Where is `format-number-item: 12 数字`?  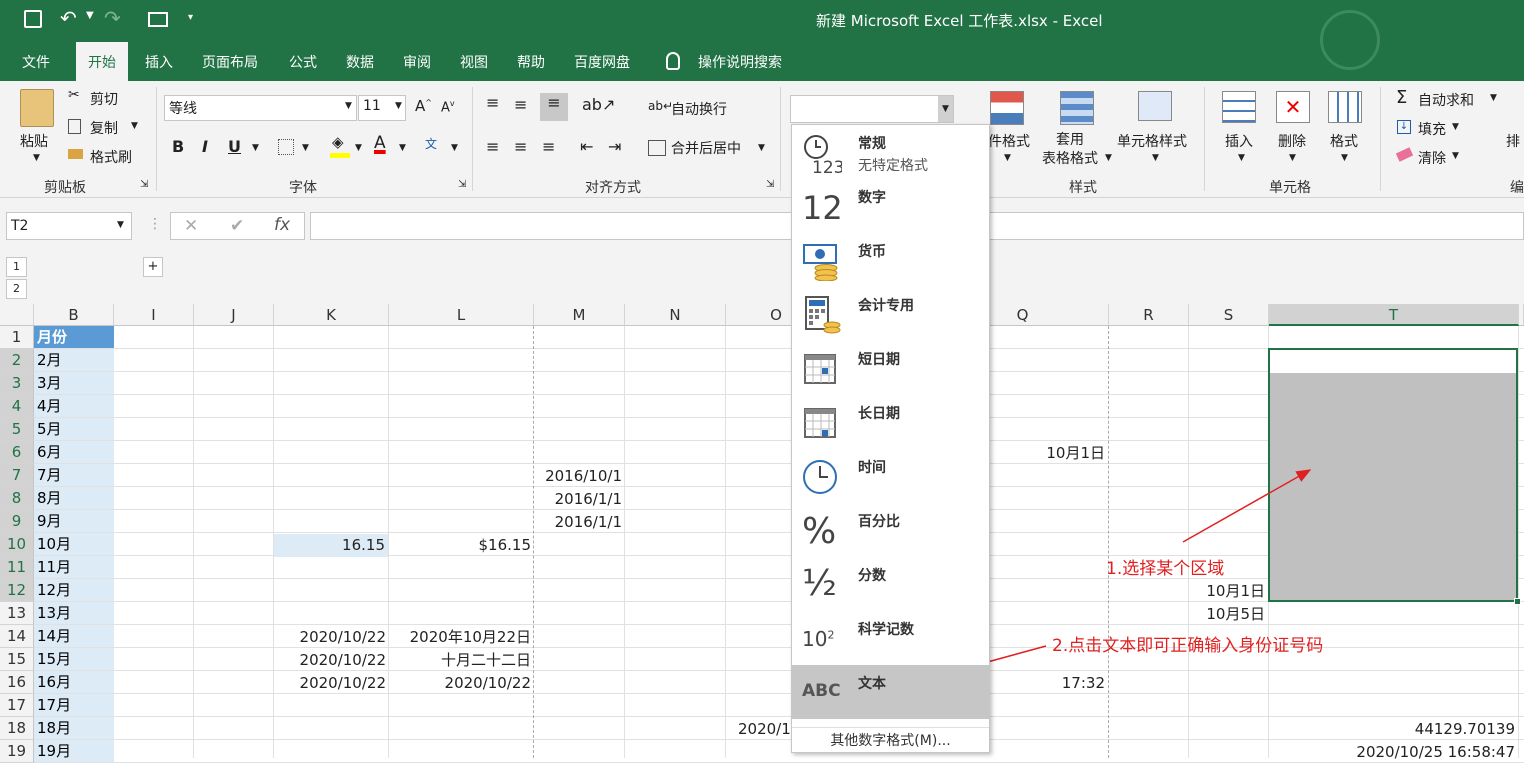
format-number-item: 12 数字 is located at coordinates (890, 206).